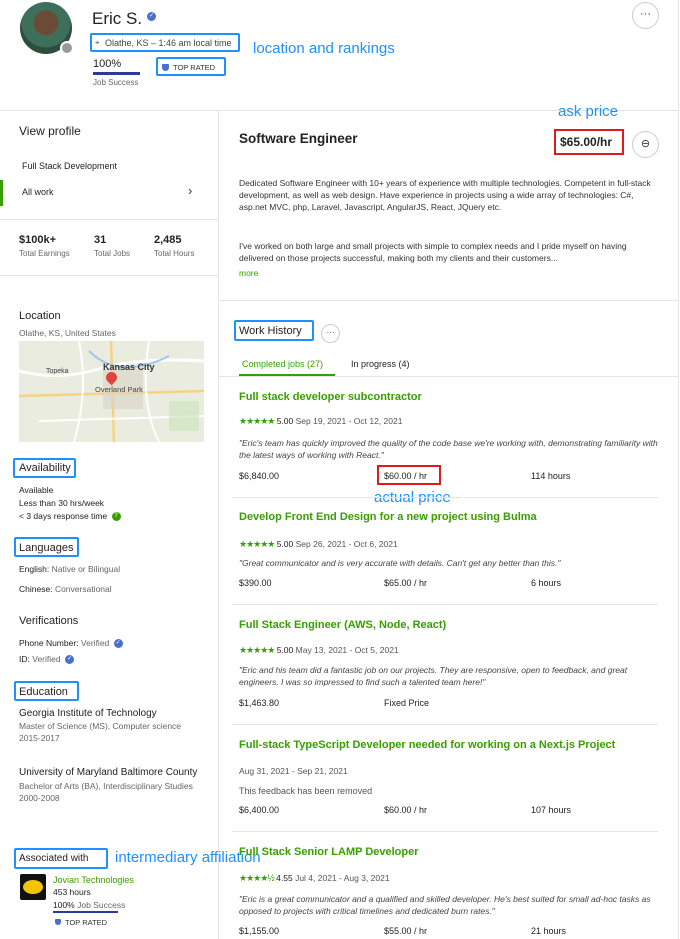 Image resolution: width=680 pixels, height=939 pixels. Describe the element at coordinates (342, 625) in the screenshot. I see `job-title: Full Stack Engineer (AWS, Node, React)` at that location.